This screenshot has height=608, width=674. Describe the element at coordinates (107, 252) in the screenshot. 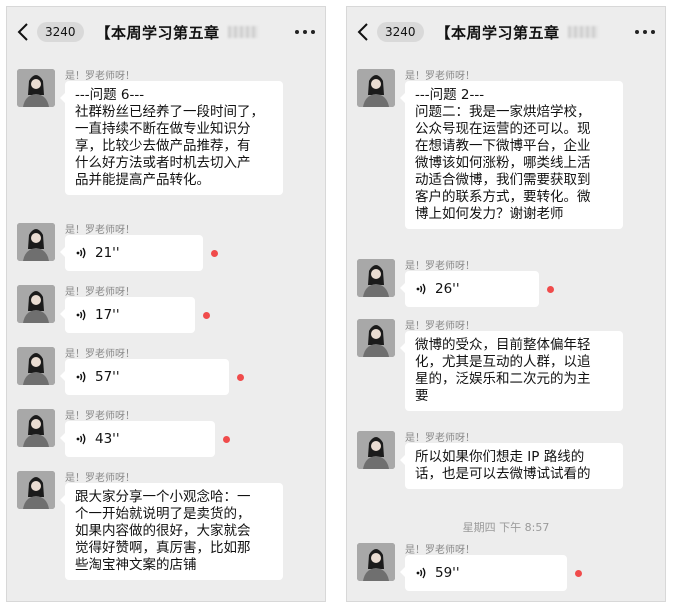

I see `voice-duration: 21''` at that location.